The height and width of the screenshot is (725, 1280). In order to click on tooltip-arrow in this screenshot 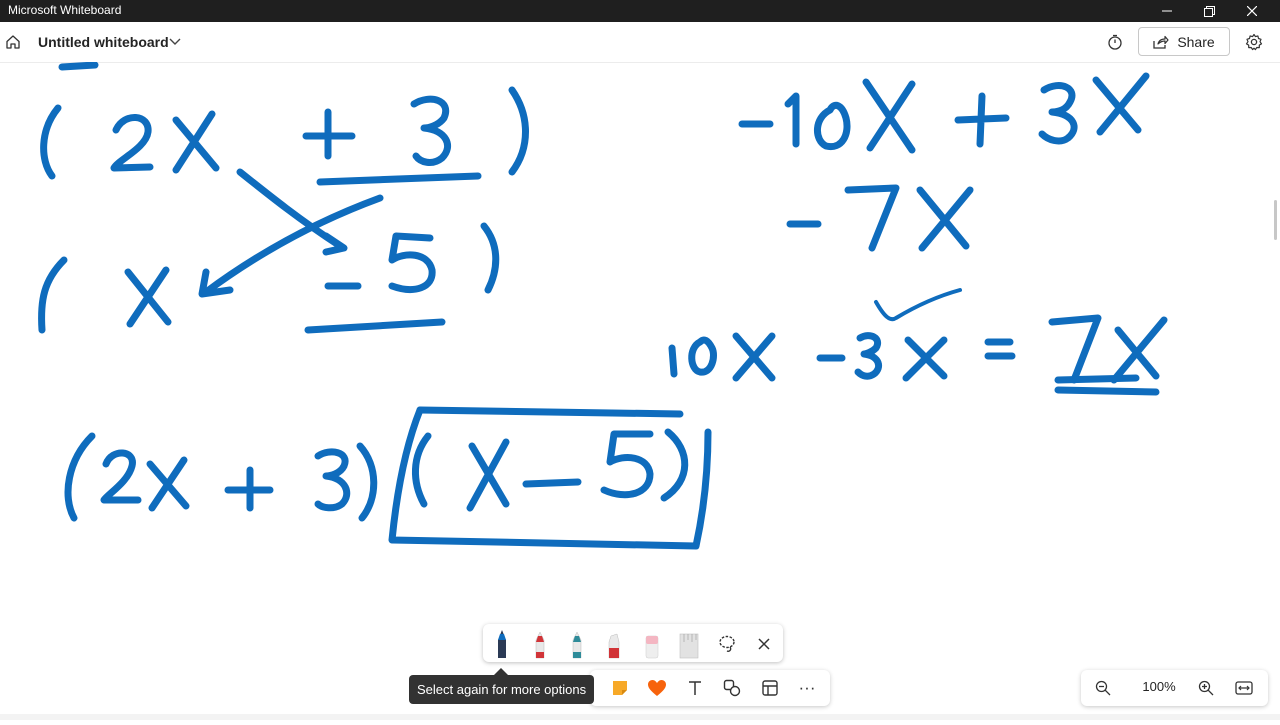, I will do `click(501, 671)`.